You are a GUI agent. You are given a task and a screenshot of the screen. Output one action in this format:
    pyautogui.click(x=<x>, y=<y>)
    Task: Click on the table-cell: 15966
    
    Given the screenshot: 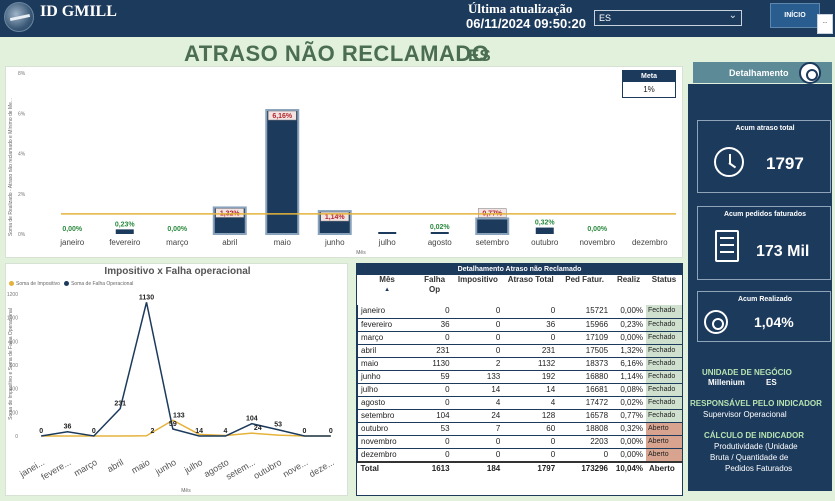 What is the action you would take?
    pyautogui.click(x=585, y=325)
    